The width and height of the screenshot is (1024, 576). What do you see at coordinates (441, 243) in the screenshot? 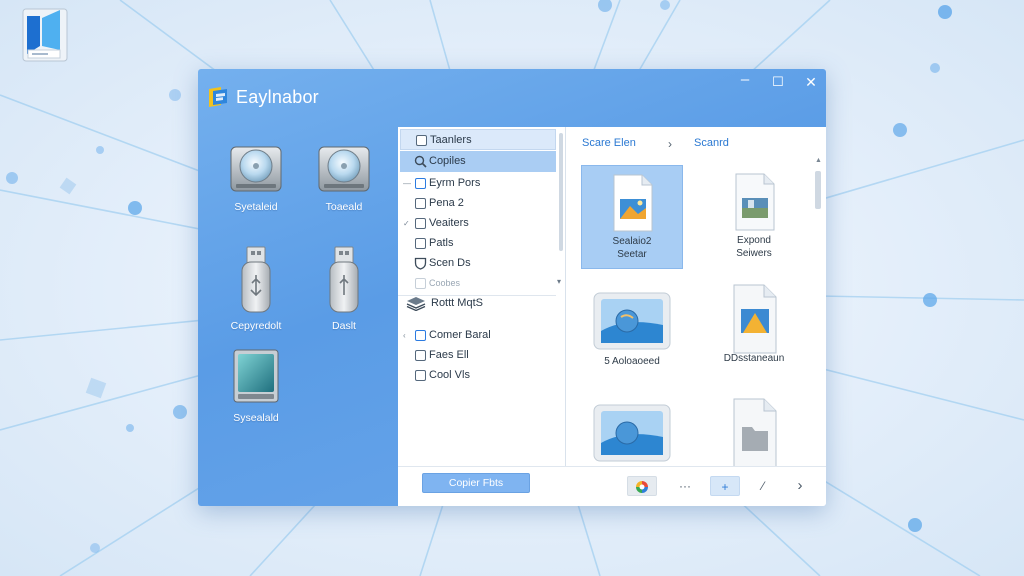
I see `list-item-label: Patls` at bounding box center [441, 243].